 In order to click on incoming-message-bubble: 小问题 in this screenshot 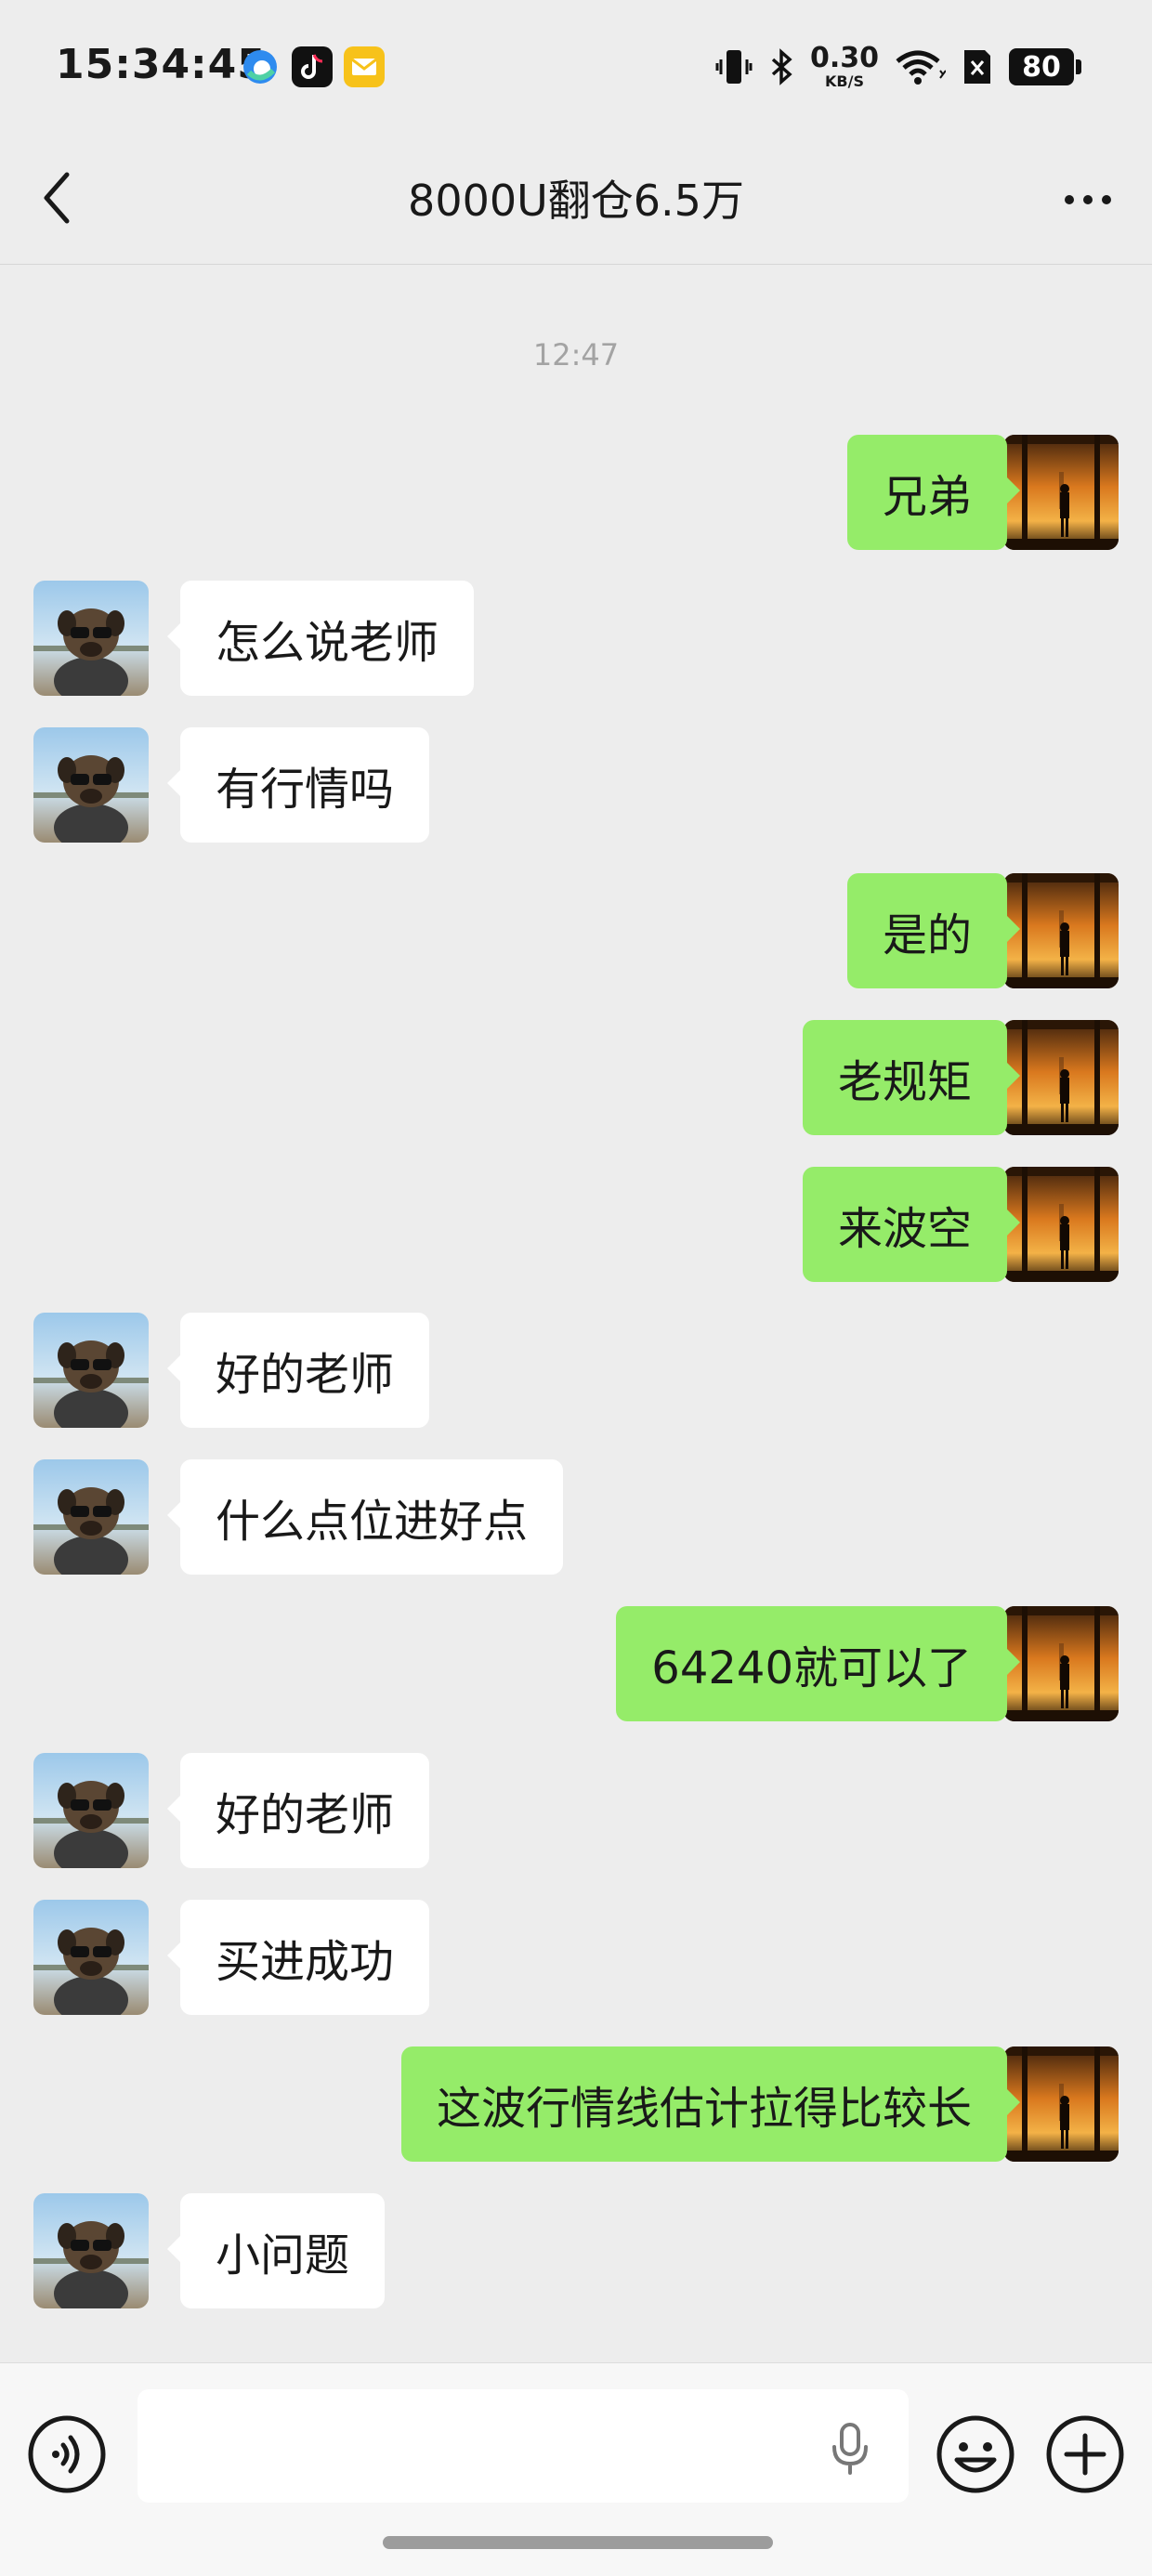, I will do `click(276, 2250)`.